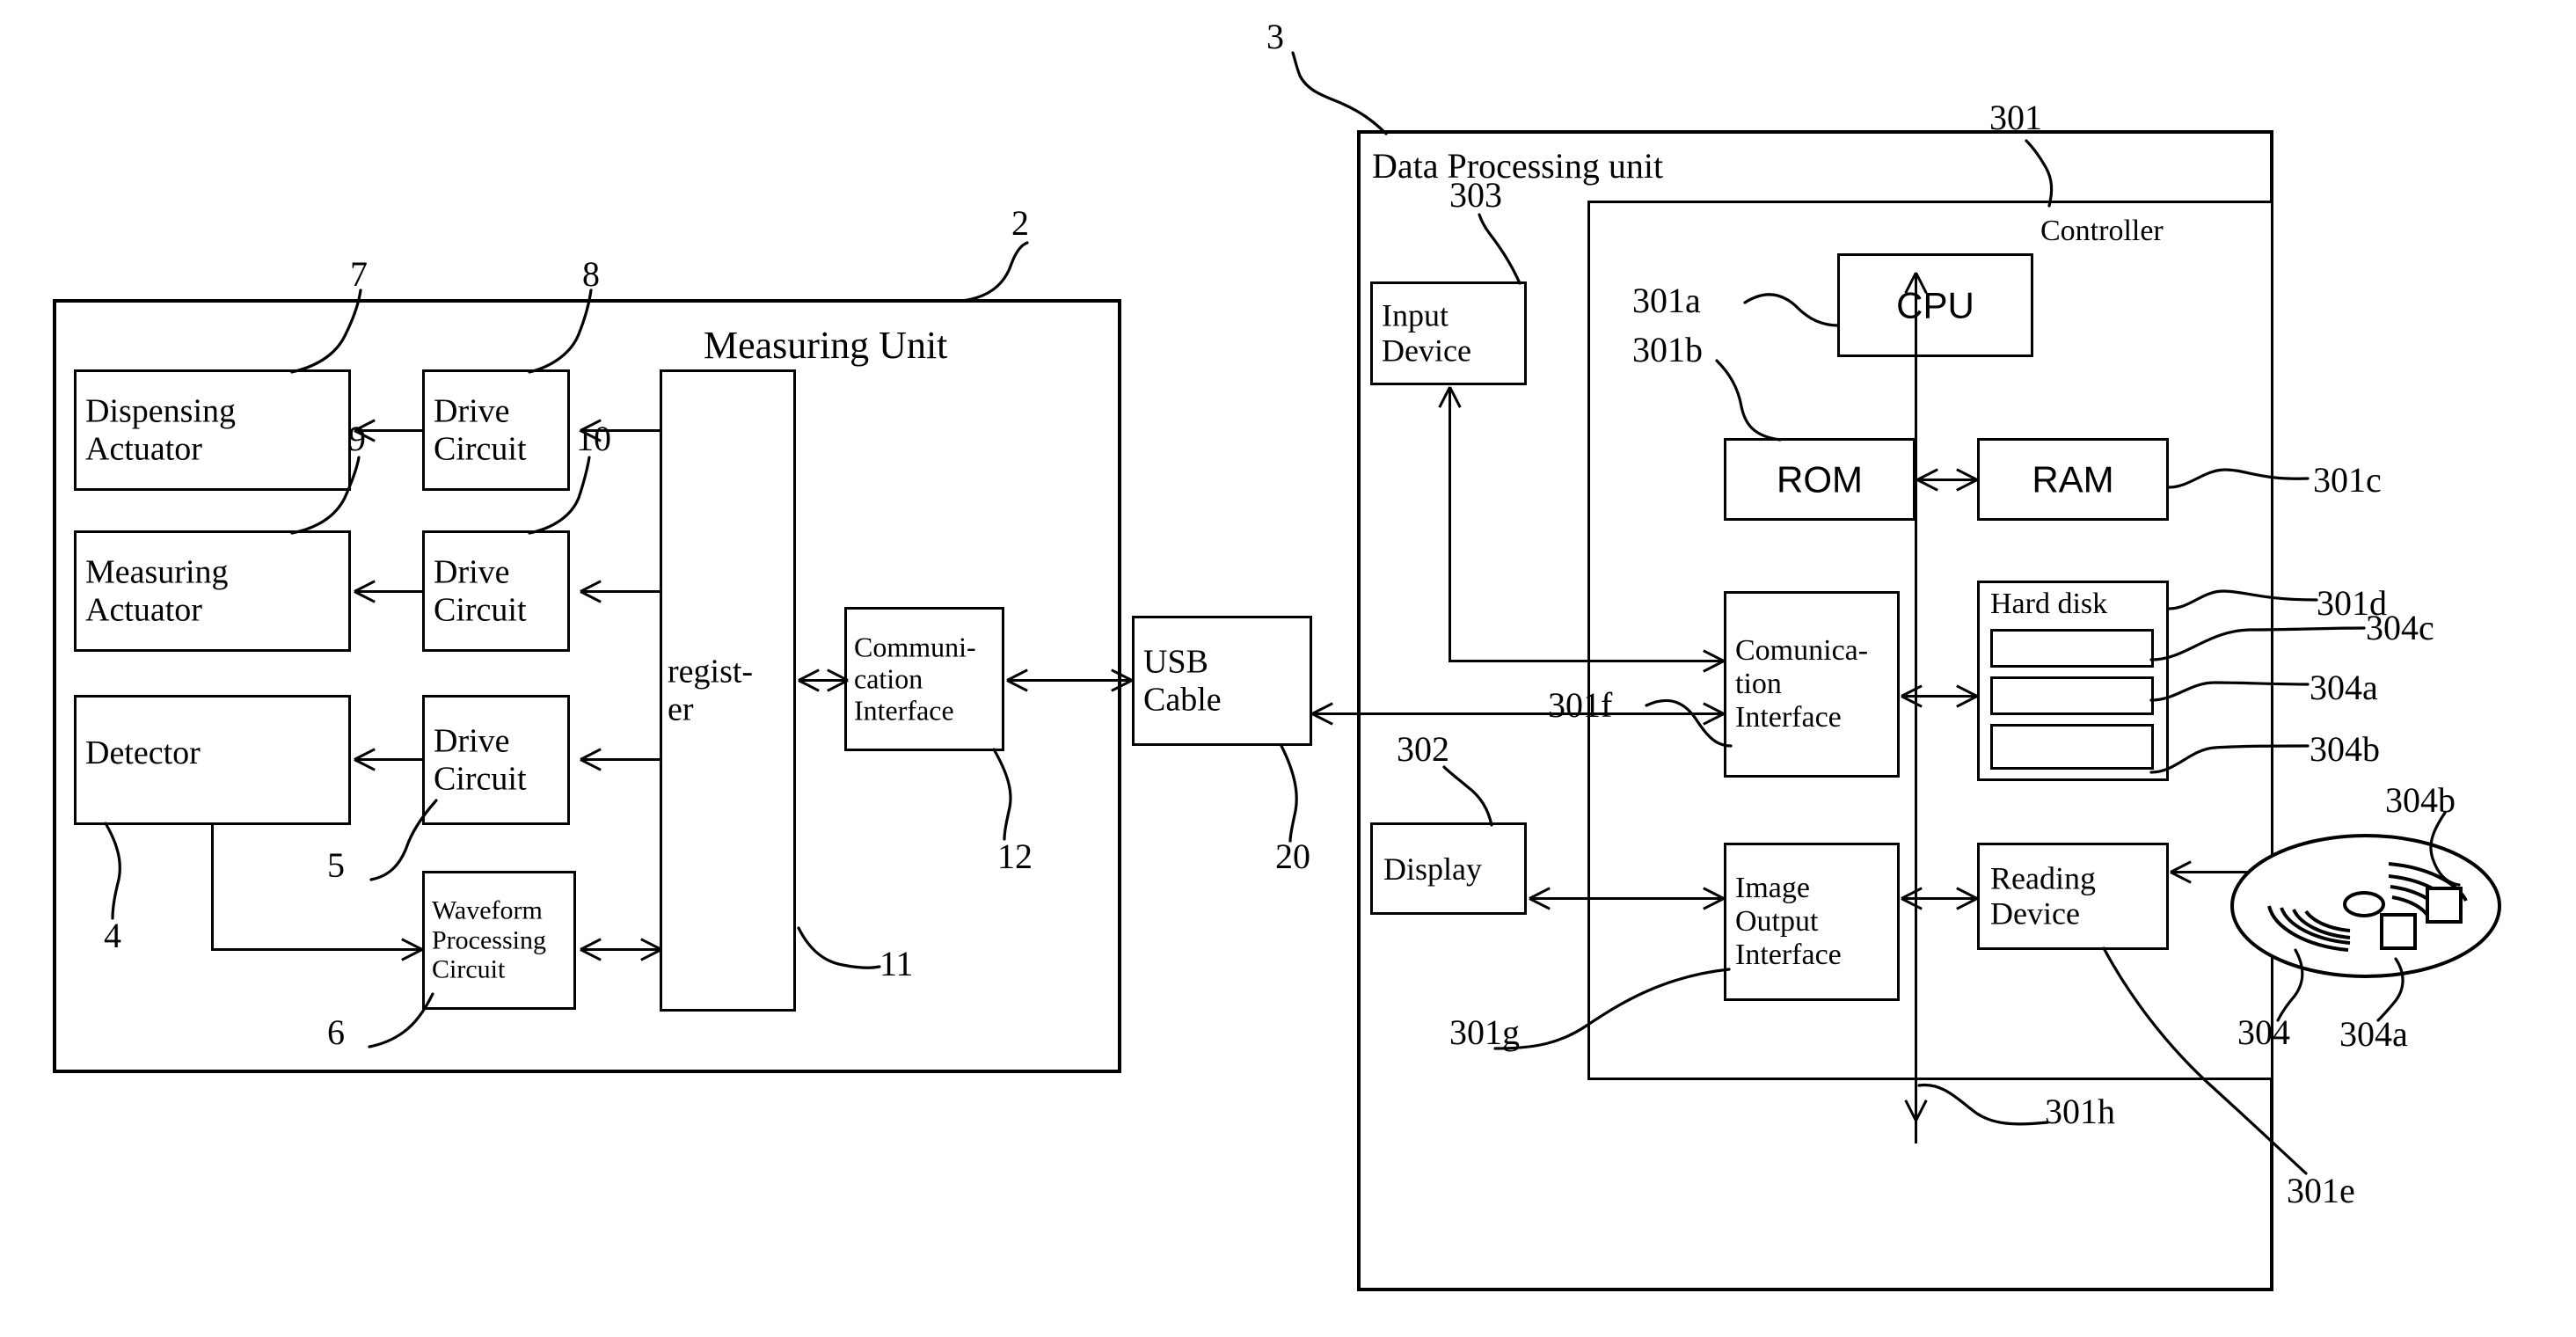 This screenshot has height=1337, width=2576. I want to click on block-register: regist- er, so click(728, 690).